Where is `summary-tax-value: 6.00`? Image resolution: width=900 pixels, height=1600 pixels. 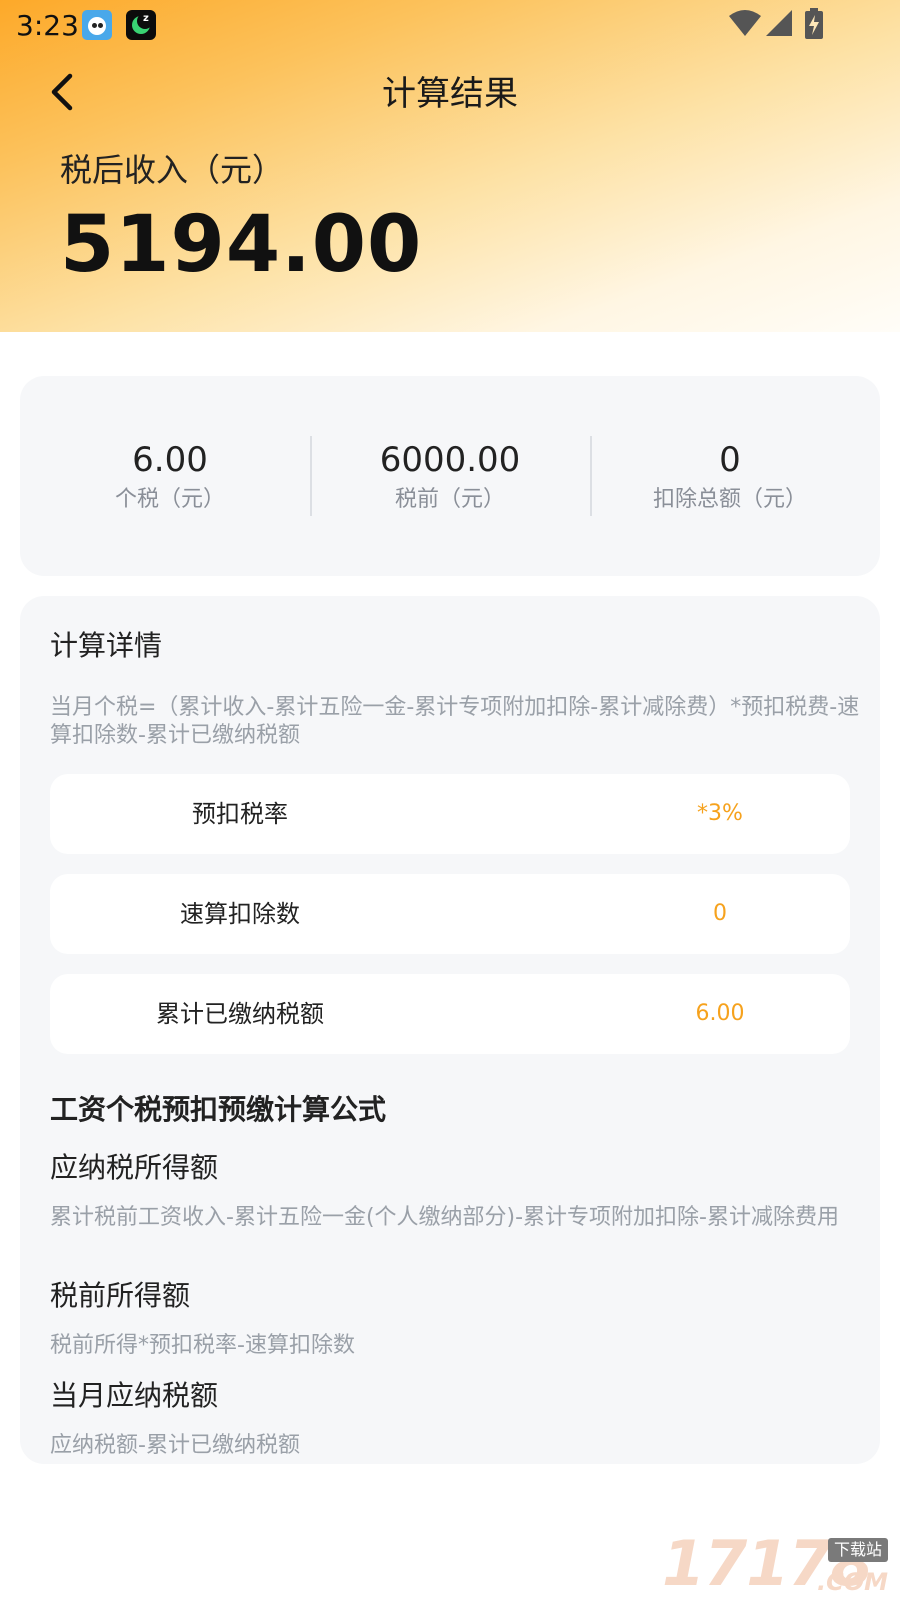 summary-tax-value: 6.00 is located at coordinates (170, 460).